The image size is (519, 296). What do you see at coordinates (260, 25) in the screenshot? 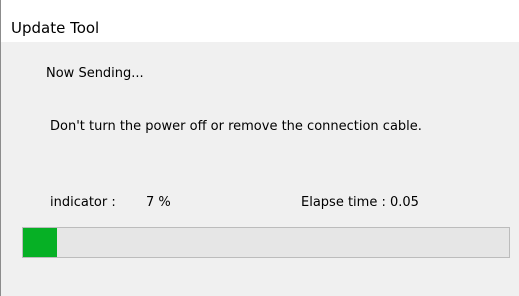
I see `title-bar: Update Tool` at bounding box center [260, 25].